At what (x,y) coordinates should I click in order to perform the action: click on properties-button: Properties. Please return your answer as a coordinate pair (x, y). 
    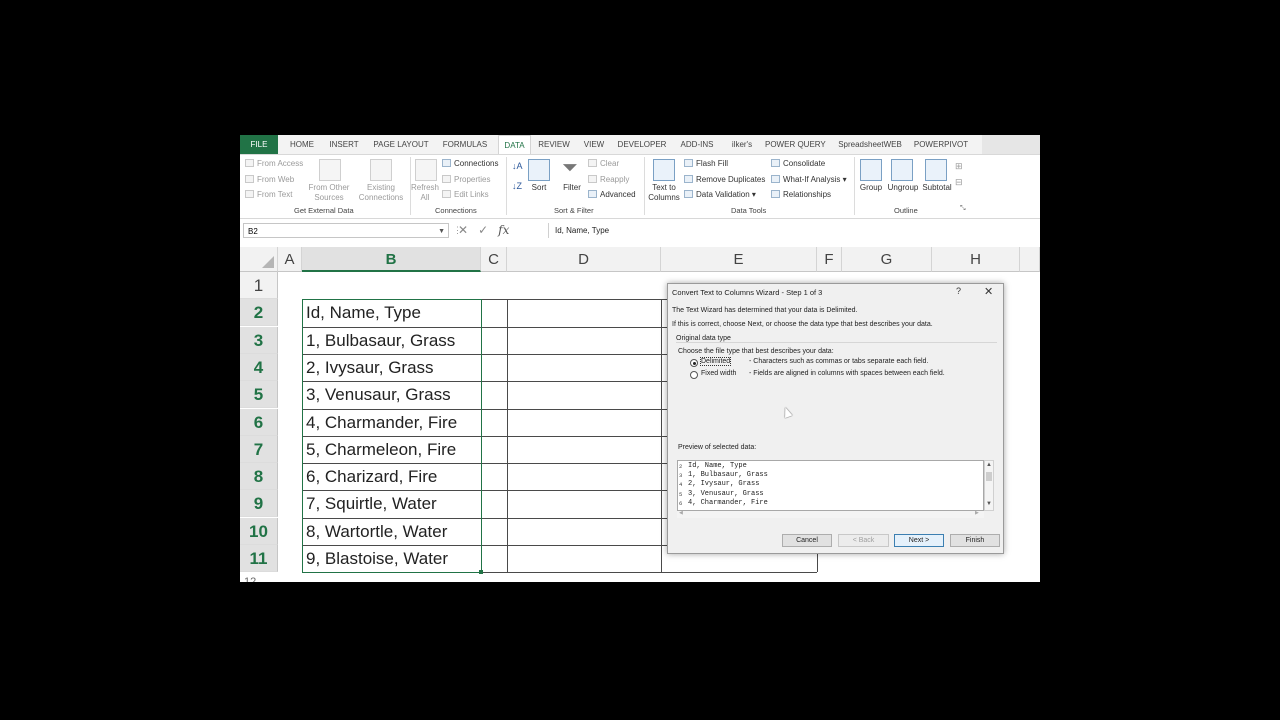
    Looking at the image, I should click on (466, 179).